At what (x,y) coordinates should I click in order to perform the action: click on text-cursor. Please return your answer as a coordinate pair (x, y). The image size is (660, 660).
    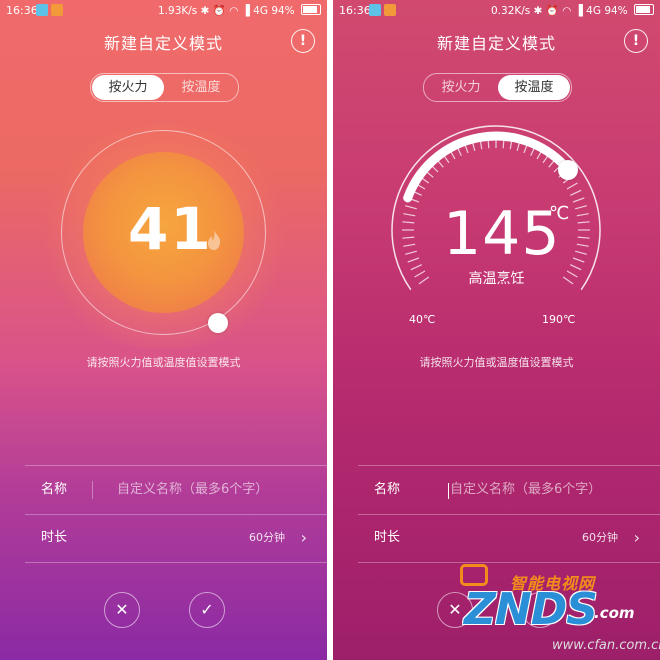
    Looking at the image, I should click on (448, 491).